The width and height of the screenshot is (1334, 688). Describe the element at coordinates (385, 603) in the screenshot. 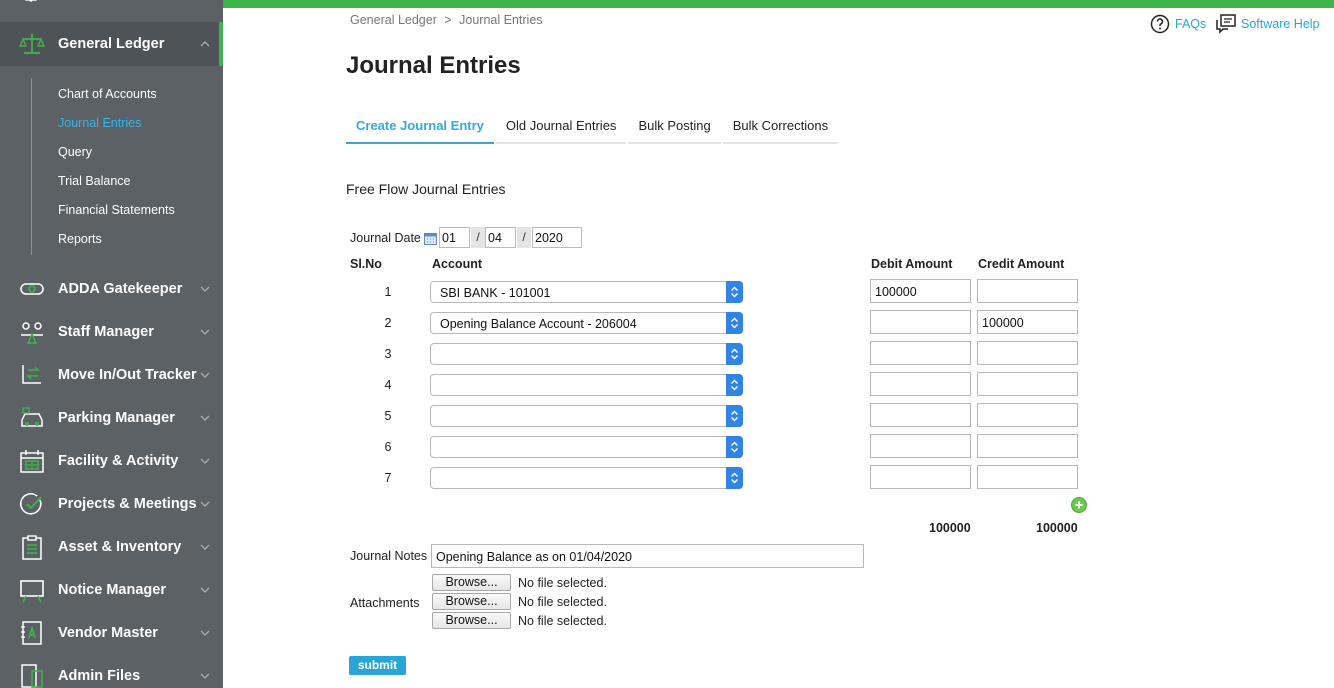

I see `attachments-label: Attachments` at that location.